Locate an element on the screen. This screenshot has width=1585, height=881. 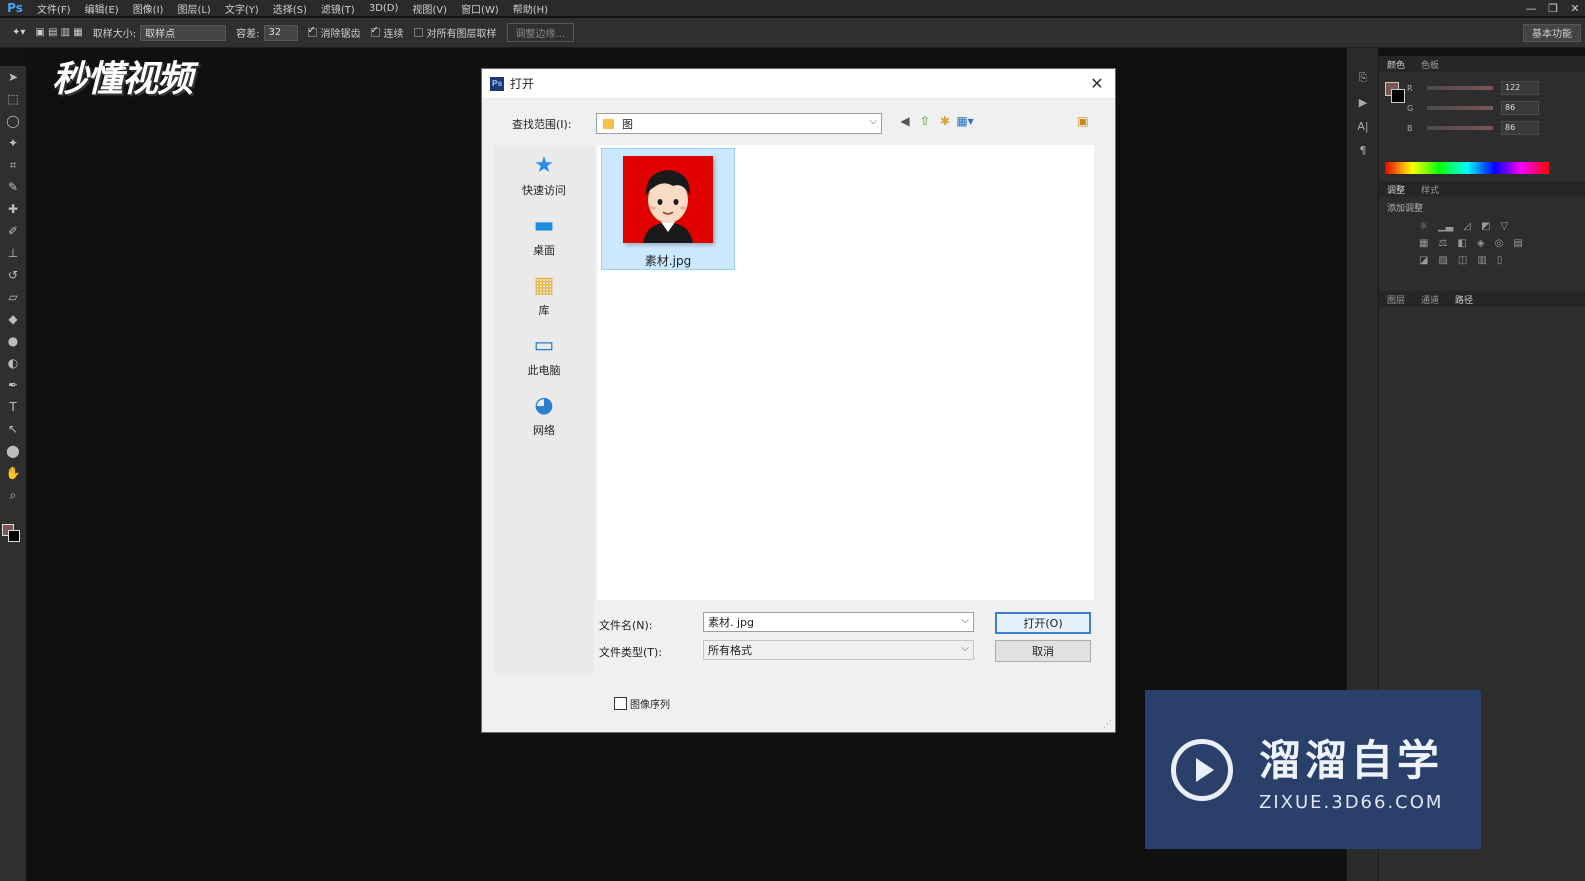
mixer-icon: ◎ is located at coordinates (1499, 243).